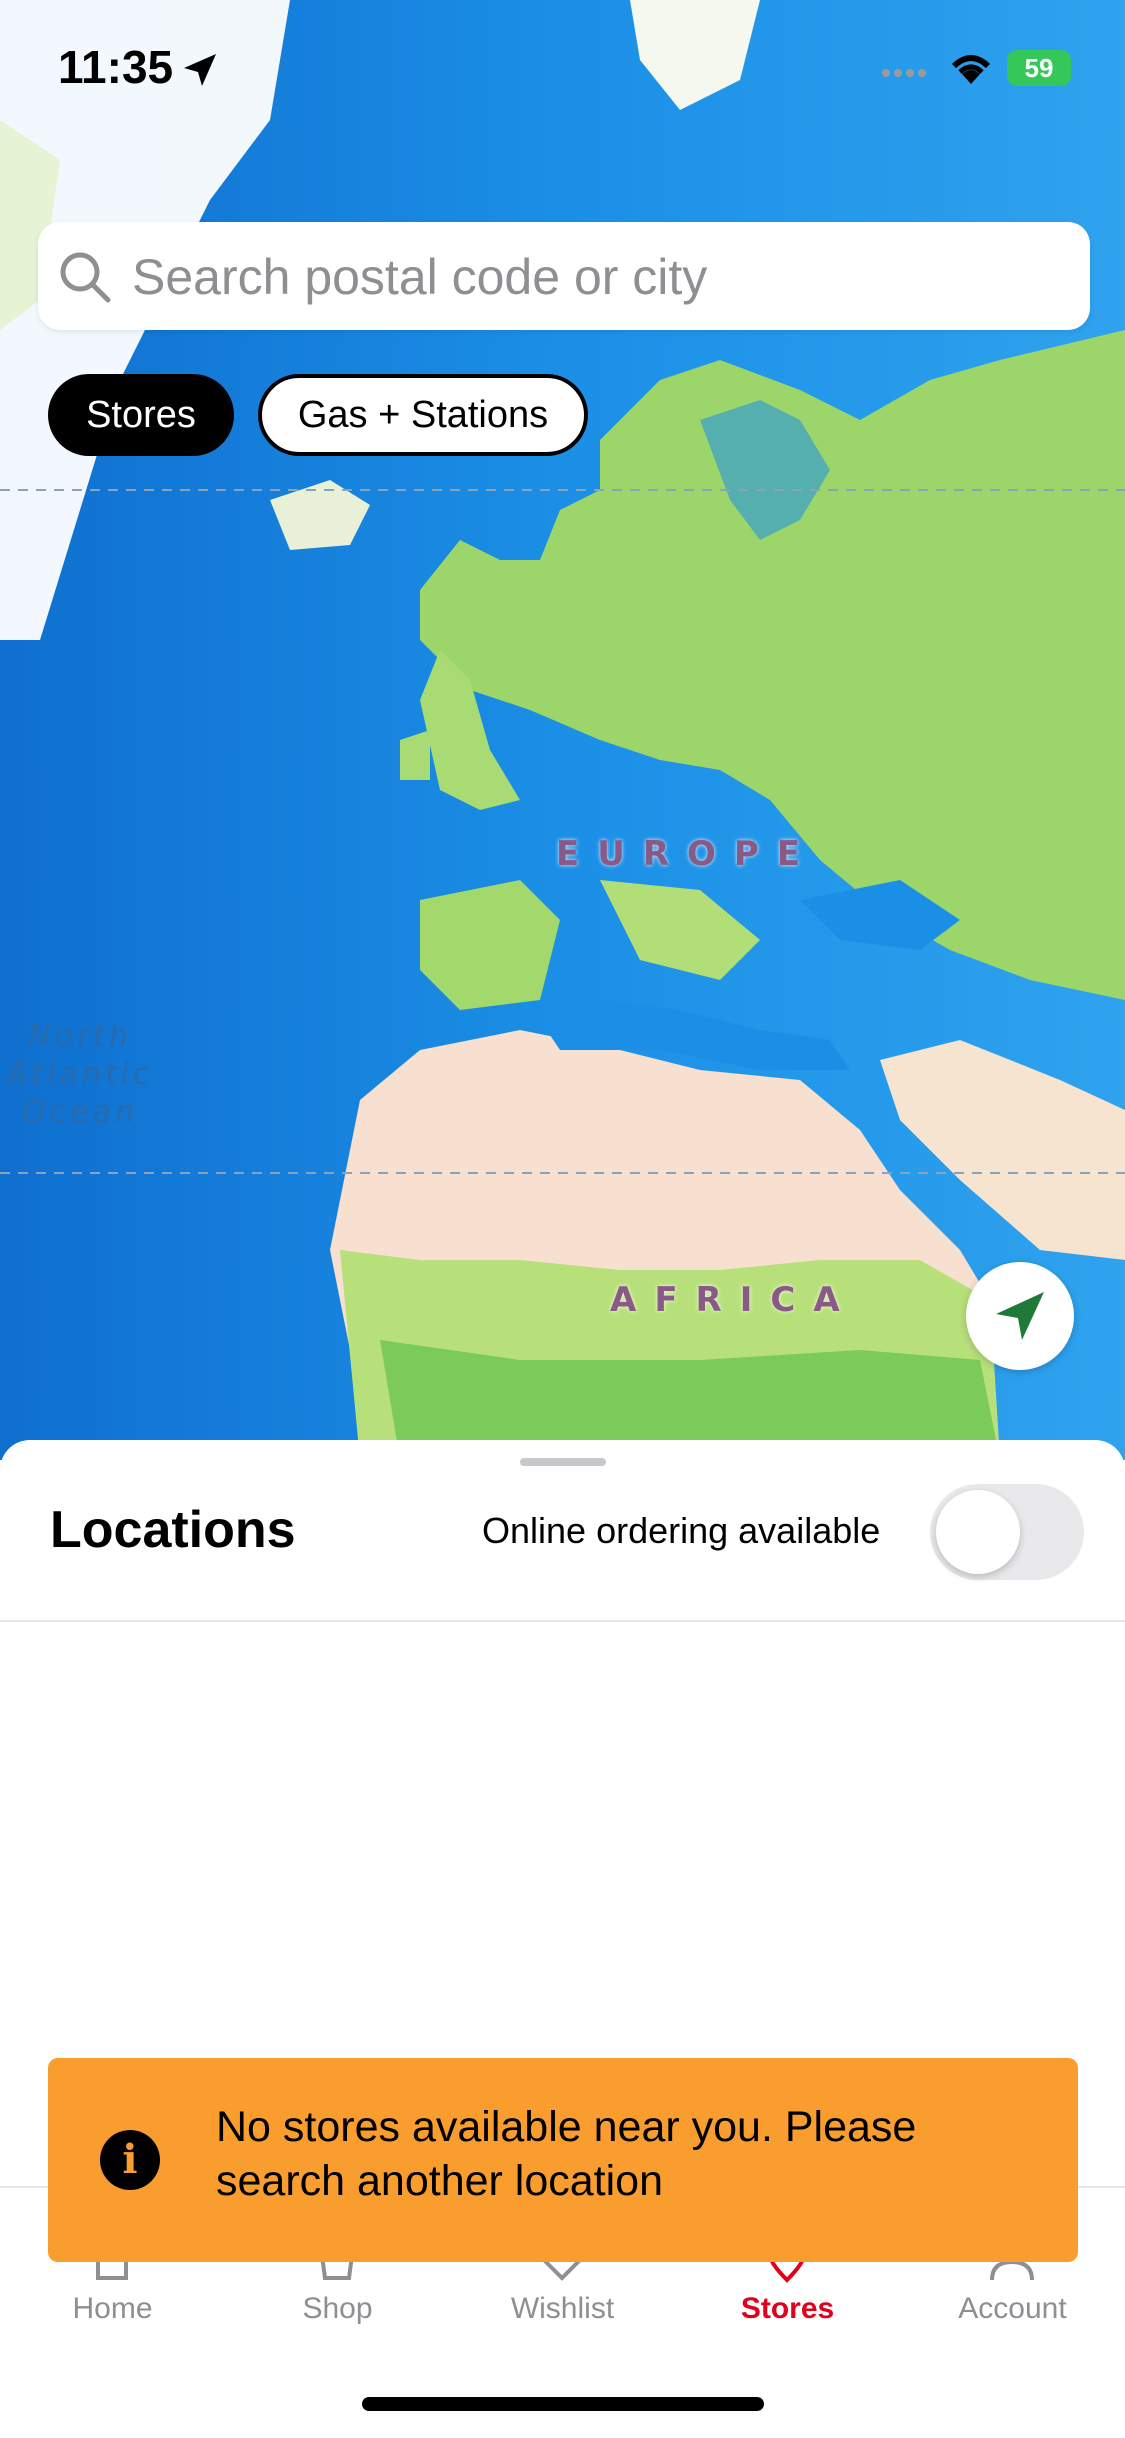  What do you see at coordinates (978, 1532) in the screenshot?
I see `toggle-knob` at bounding box center [978, 1532].